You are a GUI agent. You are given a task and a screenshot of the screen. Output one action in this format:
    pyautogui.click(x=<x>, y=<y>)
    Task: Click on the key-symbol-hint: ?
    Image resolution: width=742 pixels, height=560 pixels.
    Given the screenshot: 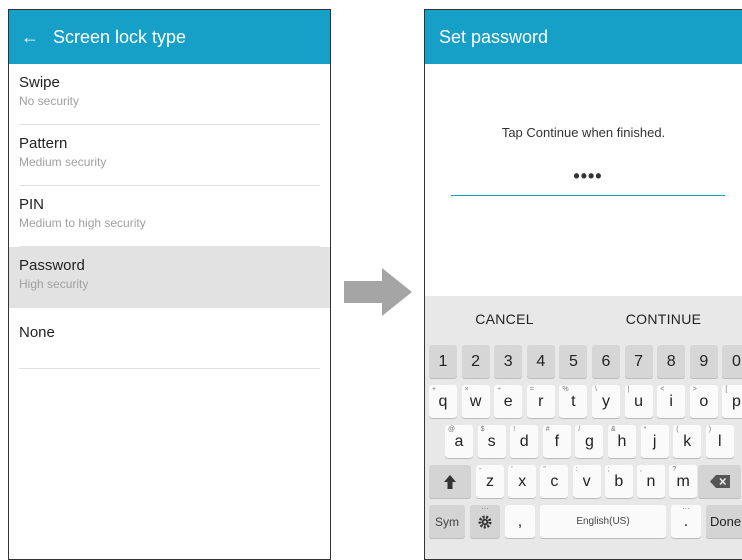 What is the action you would take?
    pyautogui.click(x=674, y=469)
    